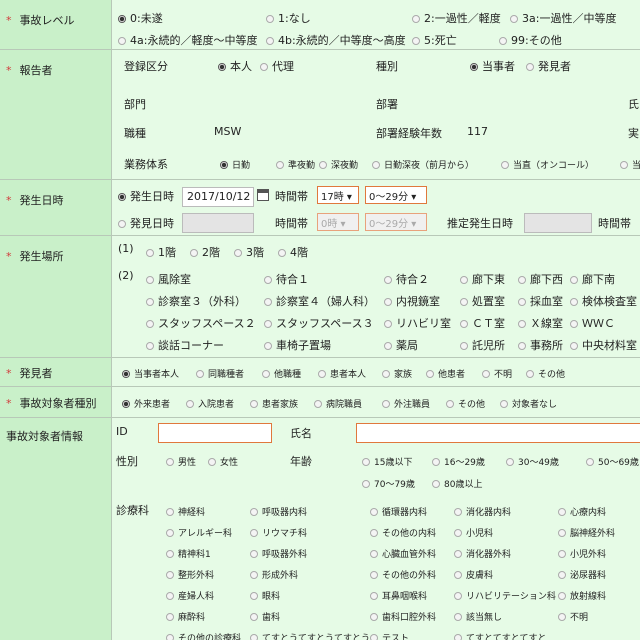 This screenshot has height=640, width=640. What do you see at coordinates (146, 196) in the screenshot?
I see `occurrence-datetime-radio: 発生日時` at bounding box center [146, 196].